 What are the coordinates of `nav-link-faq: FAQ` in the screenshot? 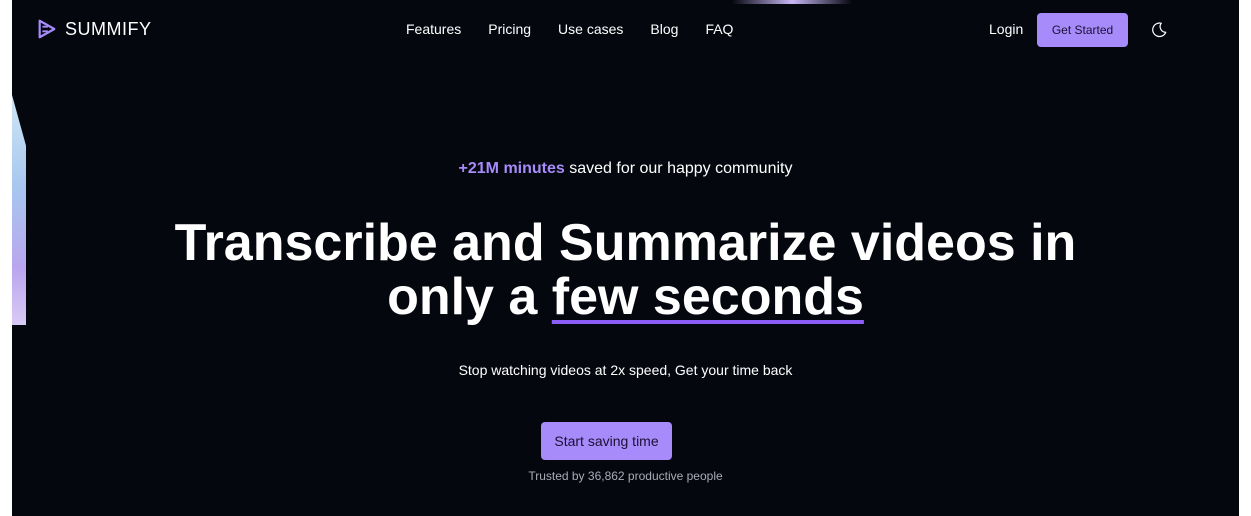 It's located at (719, 29).